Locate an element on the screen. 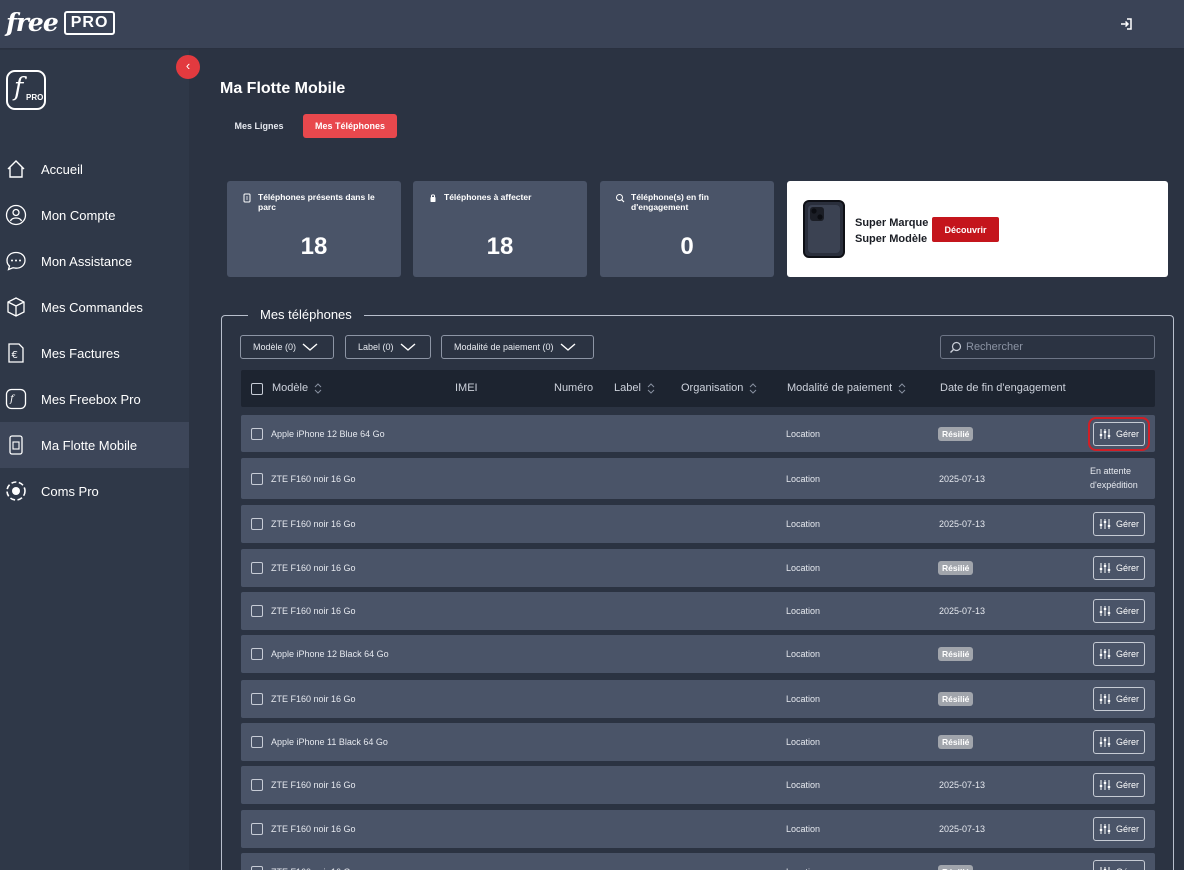  cell-model: Apple iPhone 11 Black 64 Go is located at coordinates (329, 742).